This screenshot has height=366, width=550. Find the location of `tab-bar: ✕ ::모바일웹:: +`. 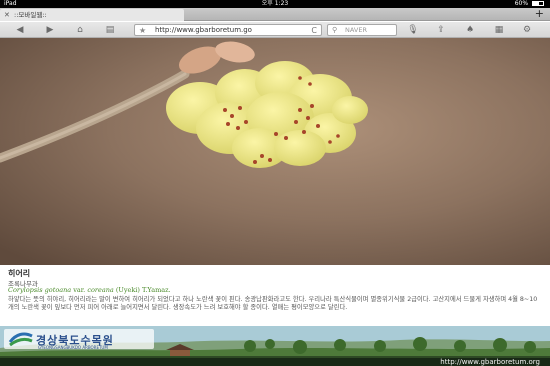

tab-bar: ✕ ::모바일웹:: + is located at coordinates (275, 14).